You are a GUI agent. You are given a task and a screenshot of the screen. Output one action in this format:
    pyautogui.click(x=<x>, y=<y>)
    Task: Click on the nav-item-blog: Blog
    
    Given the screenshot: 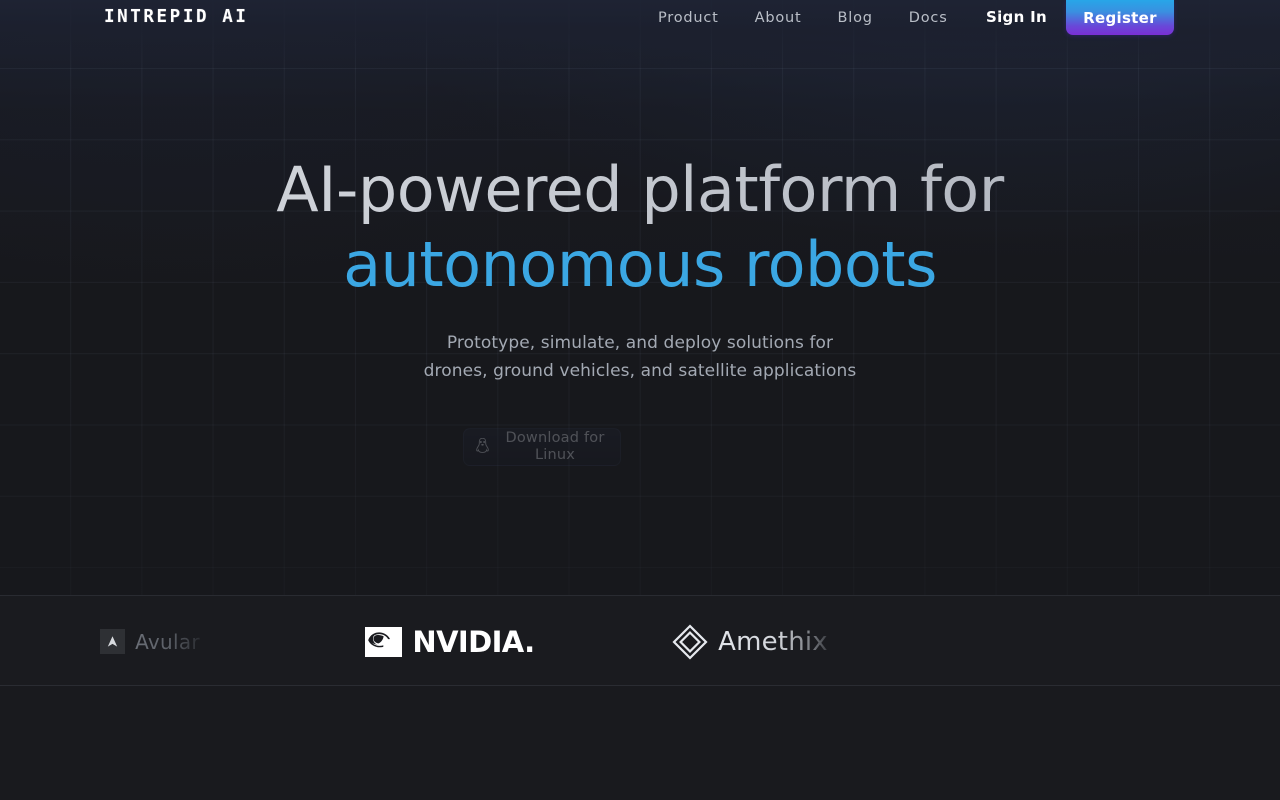 What is the action you would take?
    pyautogui.click(x=855, y=18)
    